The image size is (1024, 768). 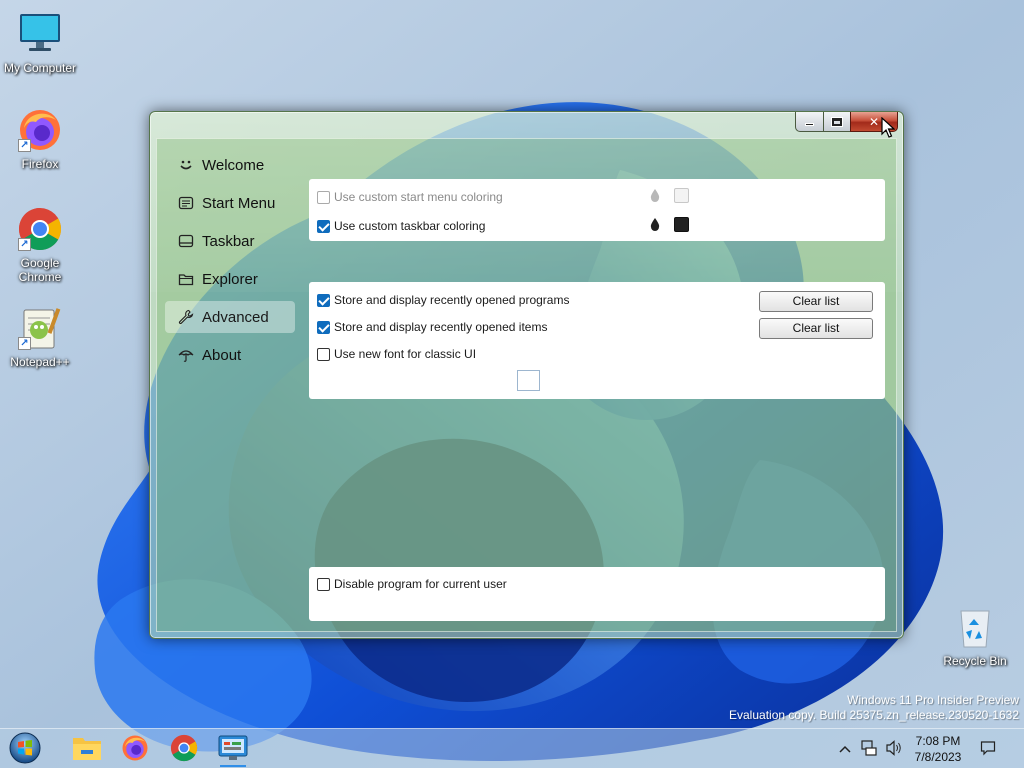 I want to click on nav-item-about: About, so click(x=230, y=355).